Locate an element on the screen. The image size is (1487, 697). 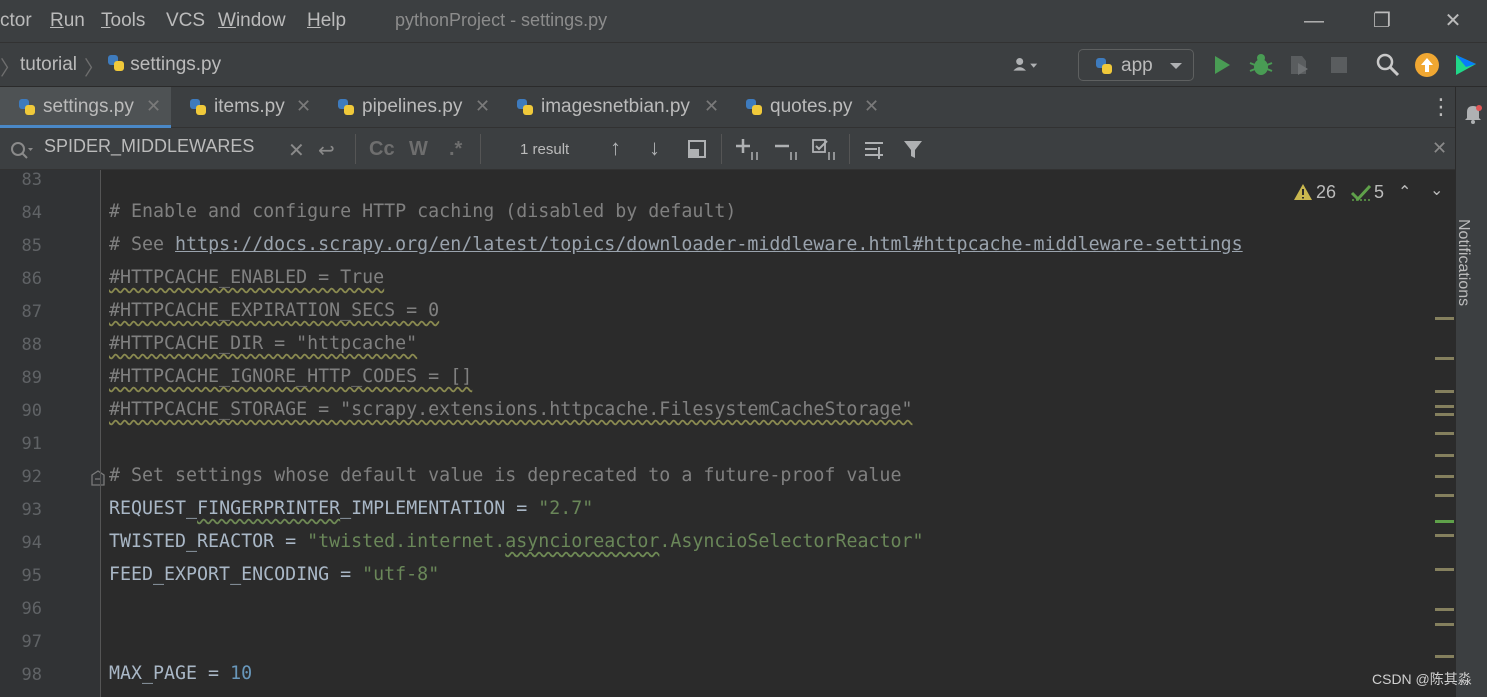
line-number: 89 is located at coordinates (31, 378).